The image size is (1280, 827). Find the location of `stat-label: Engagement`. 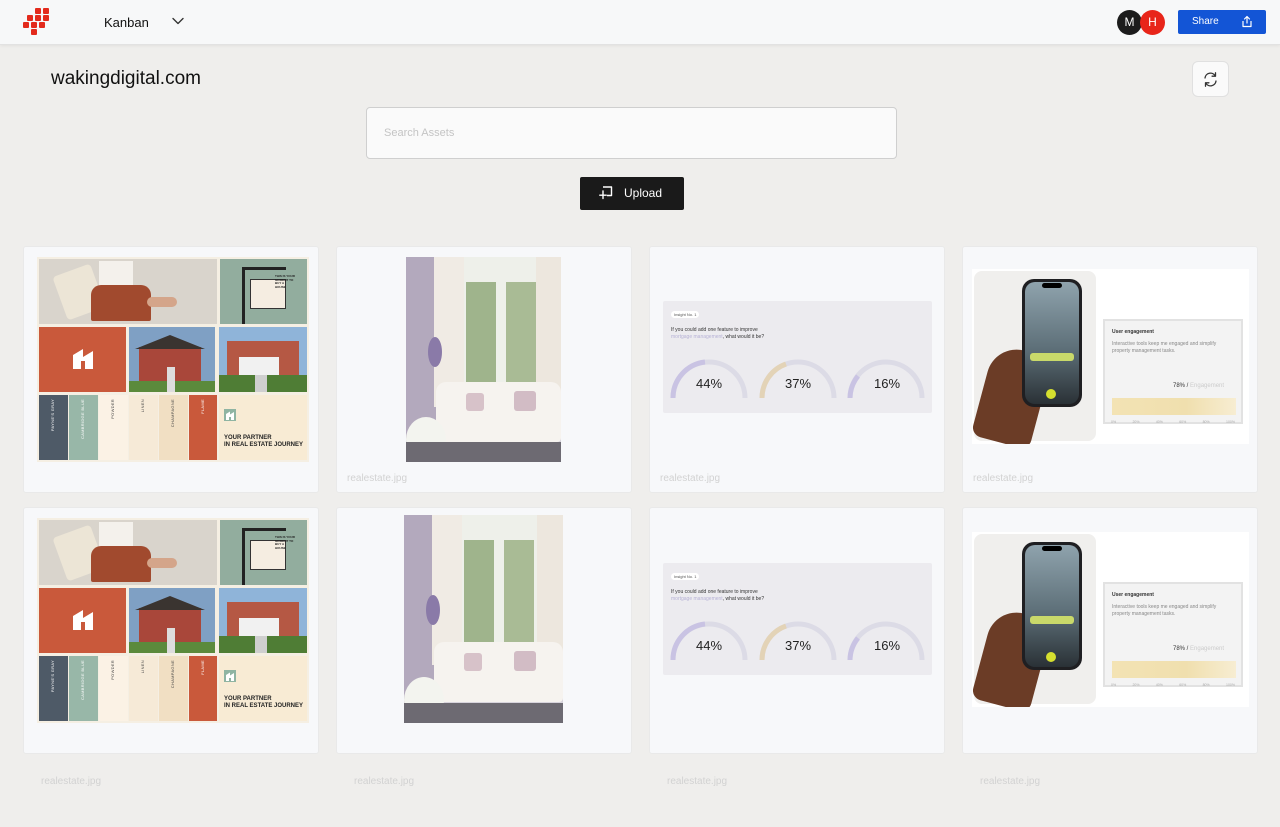

stat-label: Engagement is located at coordinates (1207, 649).